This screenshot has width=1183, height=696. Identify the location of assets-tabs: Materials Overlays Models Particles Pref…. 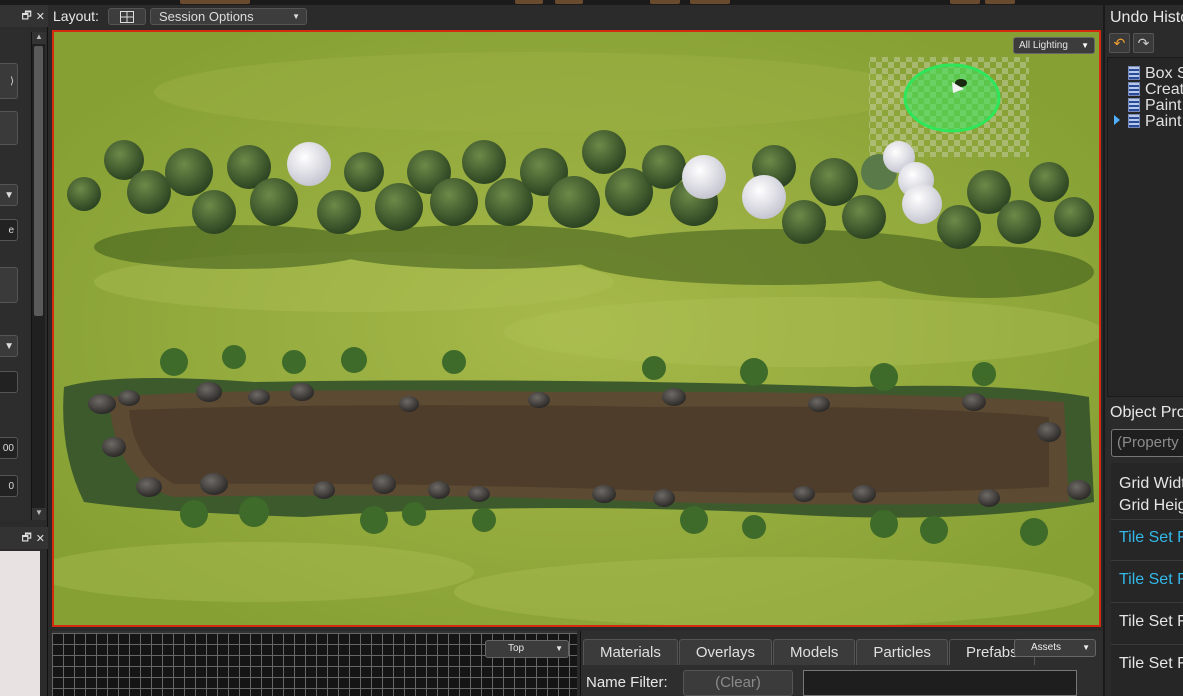
(809, 652).